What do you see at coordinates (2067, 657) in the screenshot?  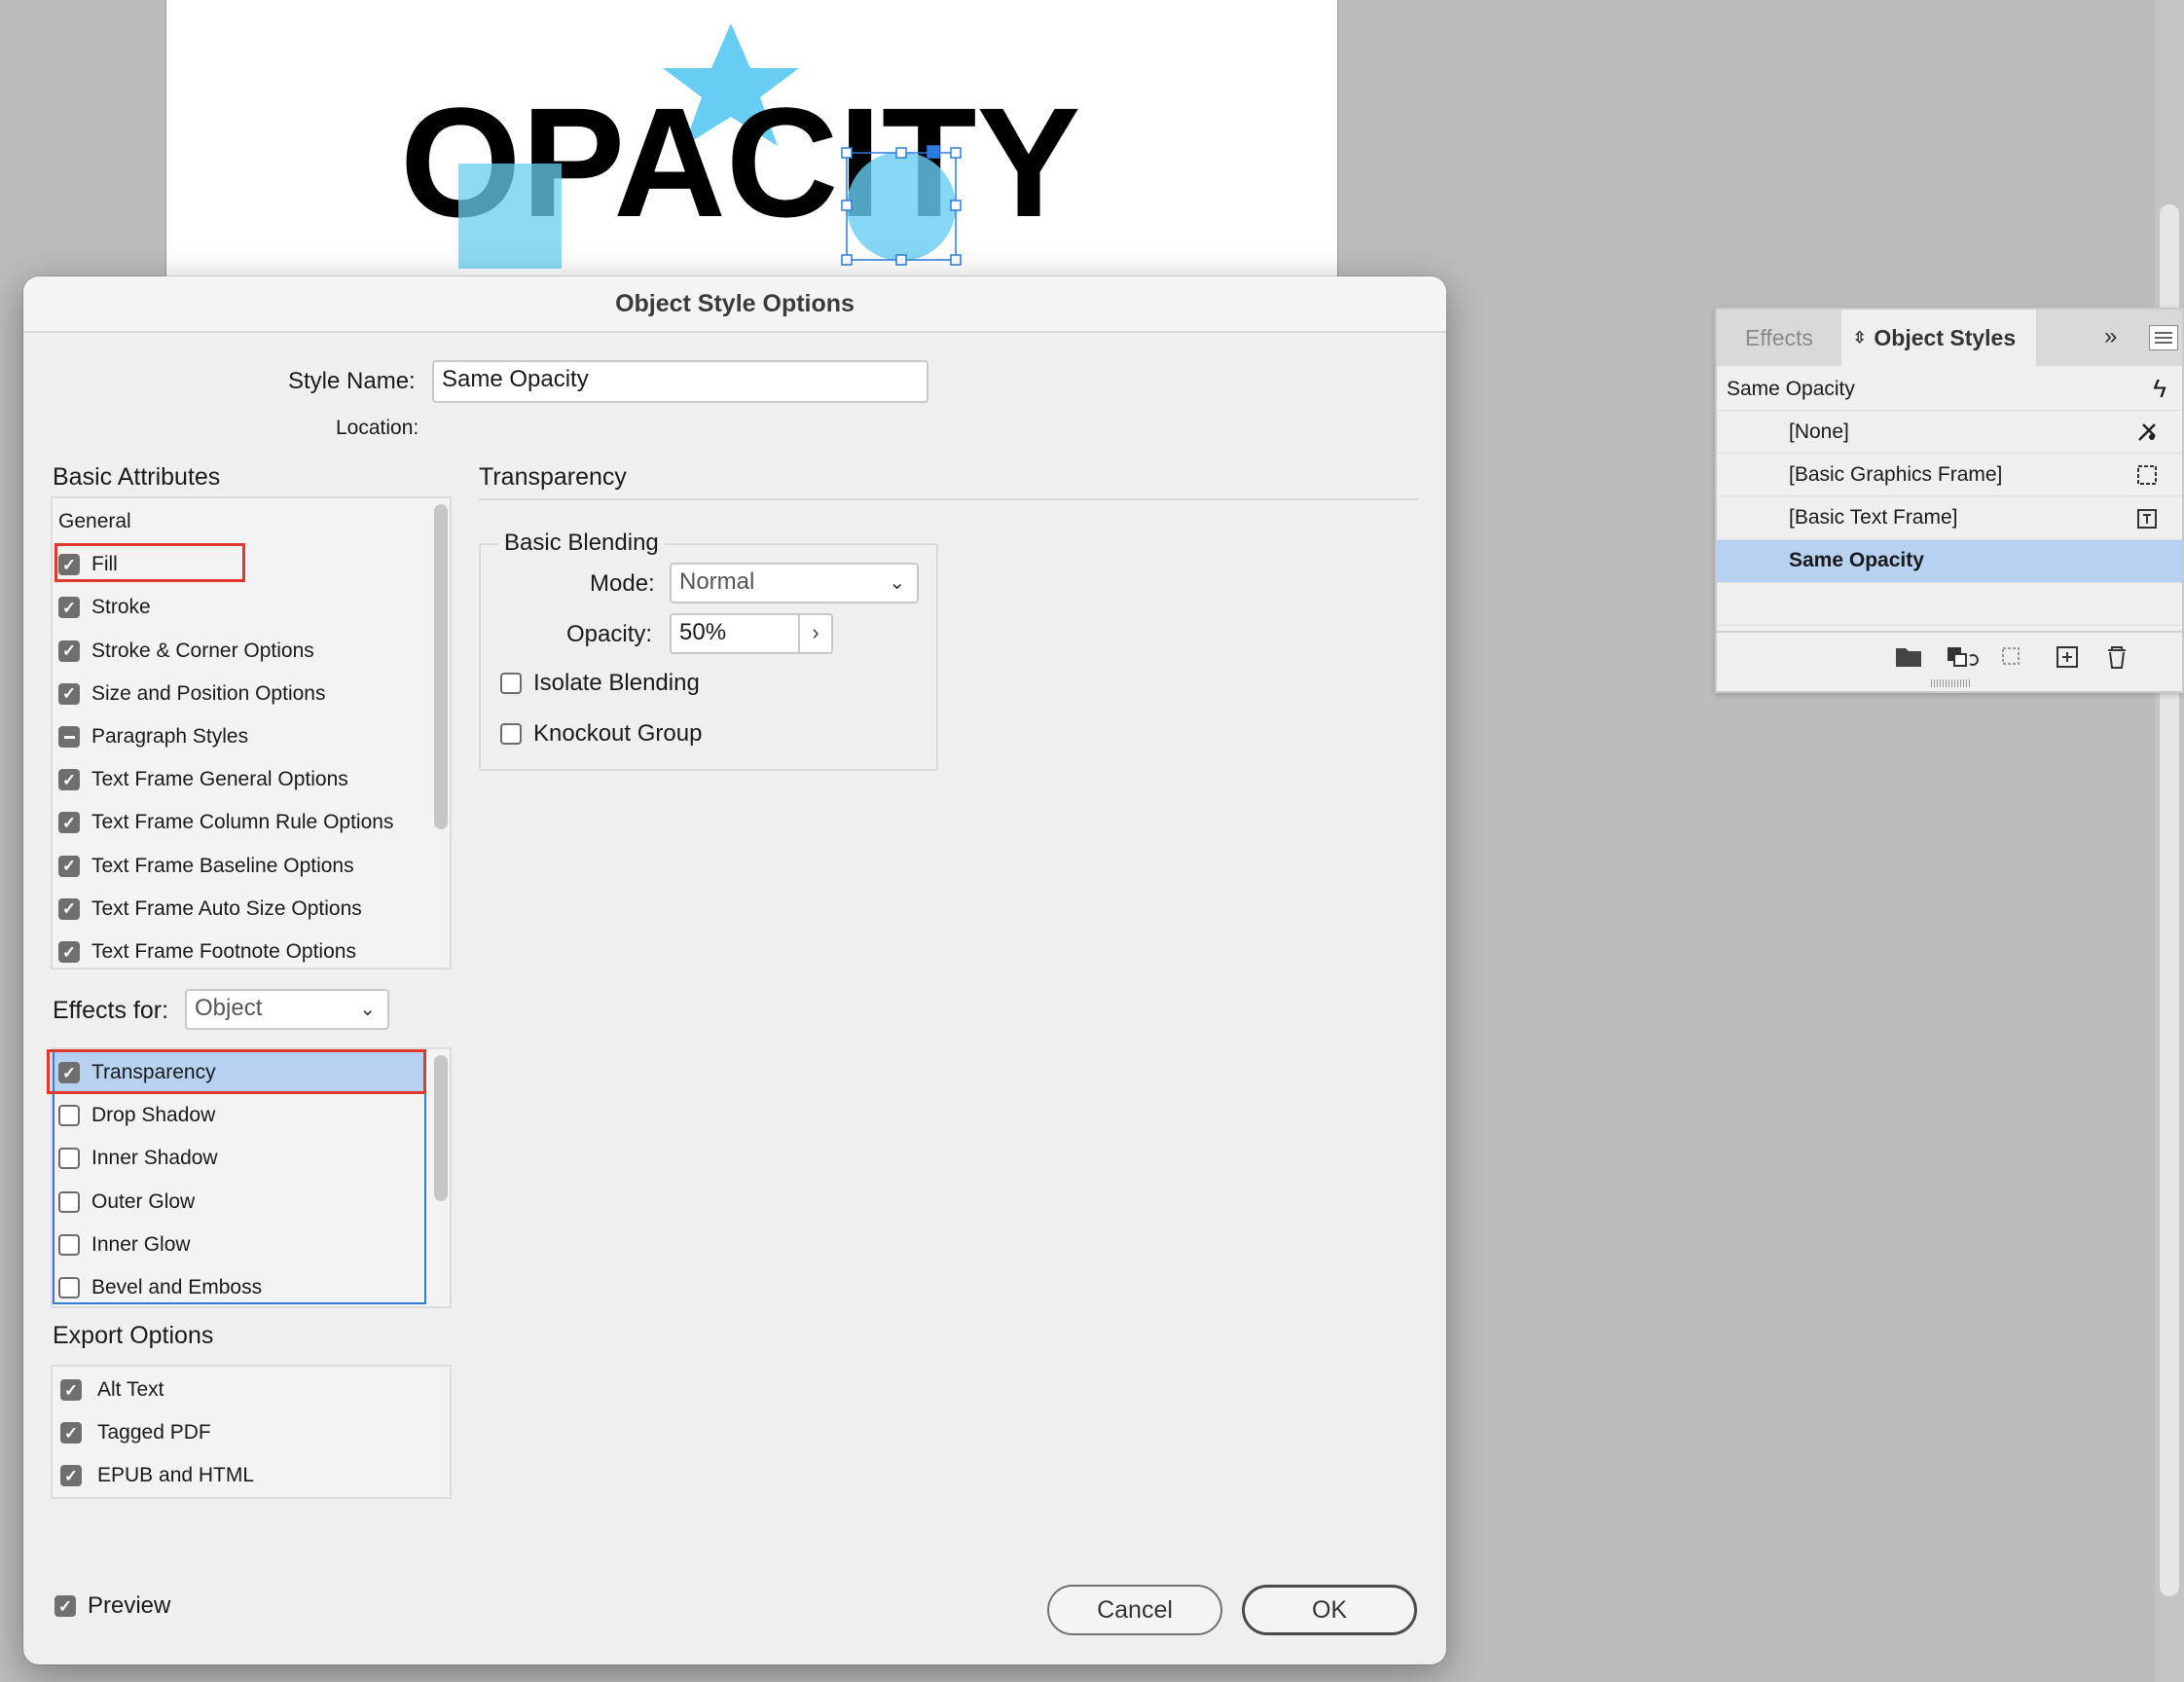 I see `new-style-icon` at bounding box center [2067, 657].